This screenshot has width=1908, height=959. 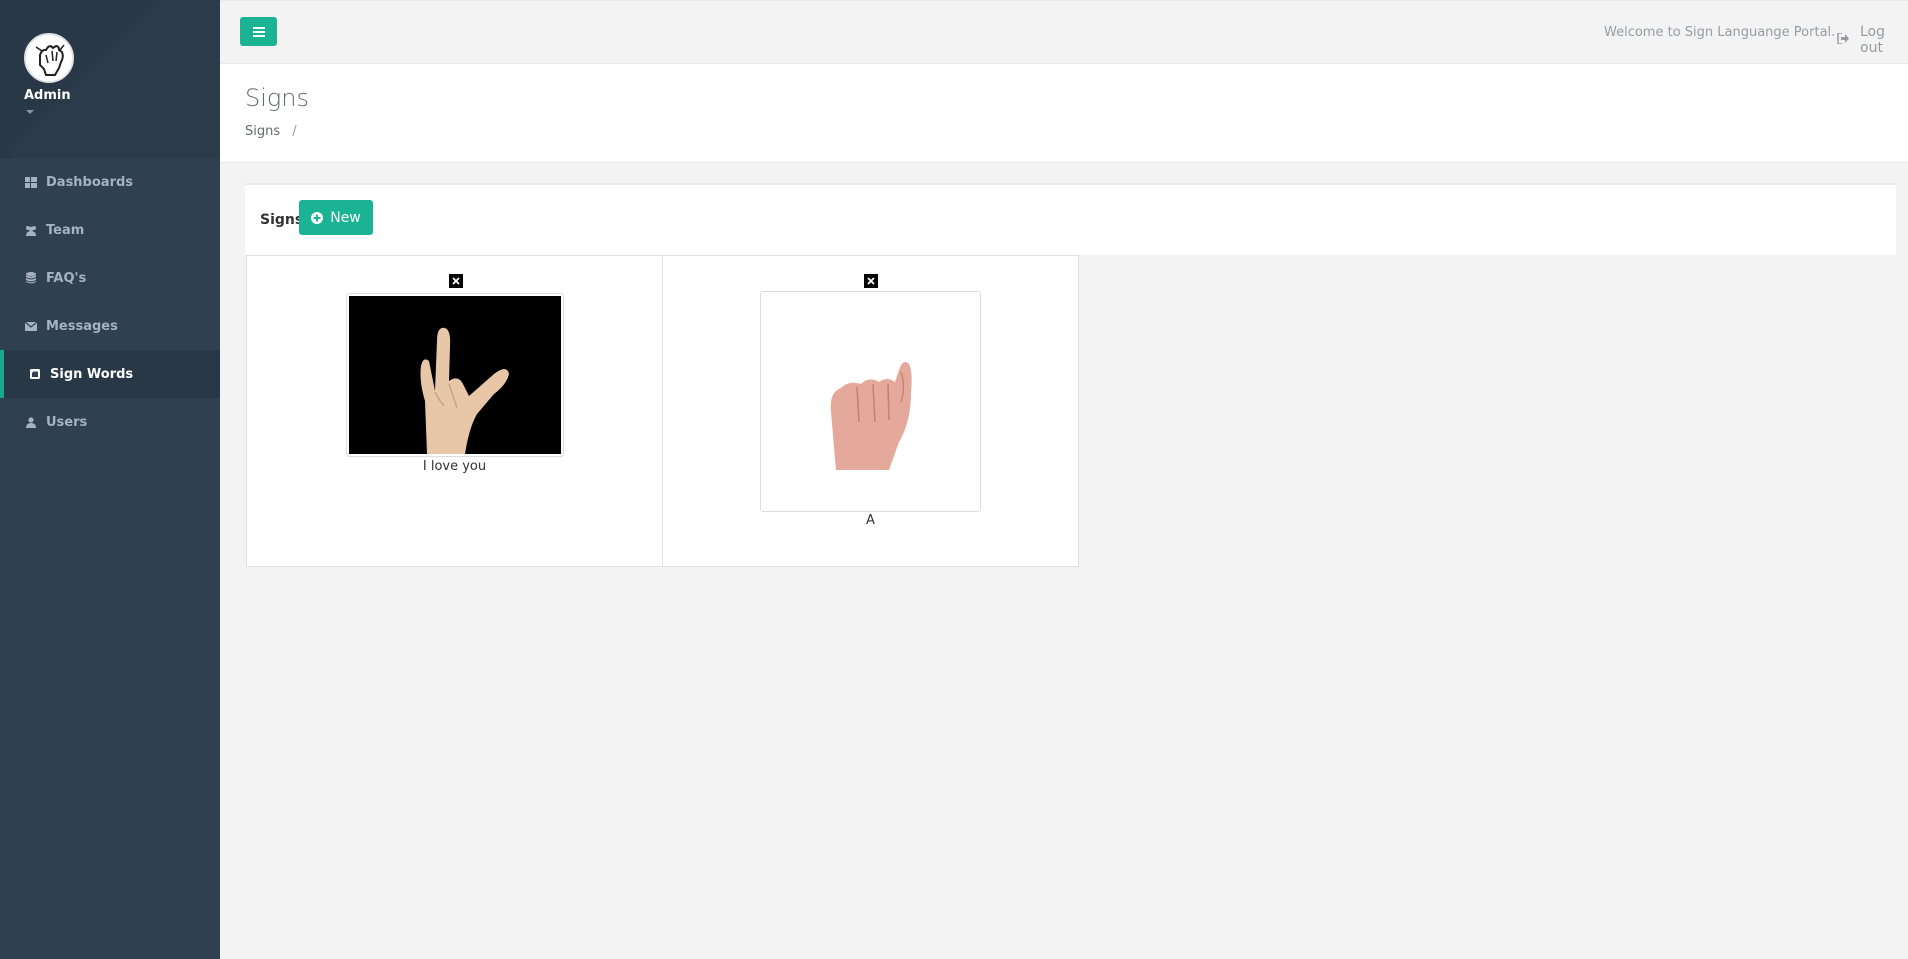 I want to click on sidebar-item-dashboards: Dashboards, so click(x=110, y=182).